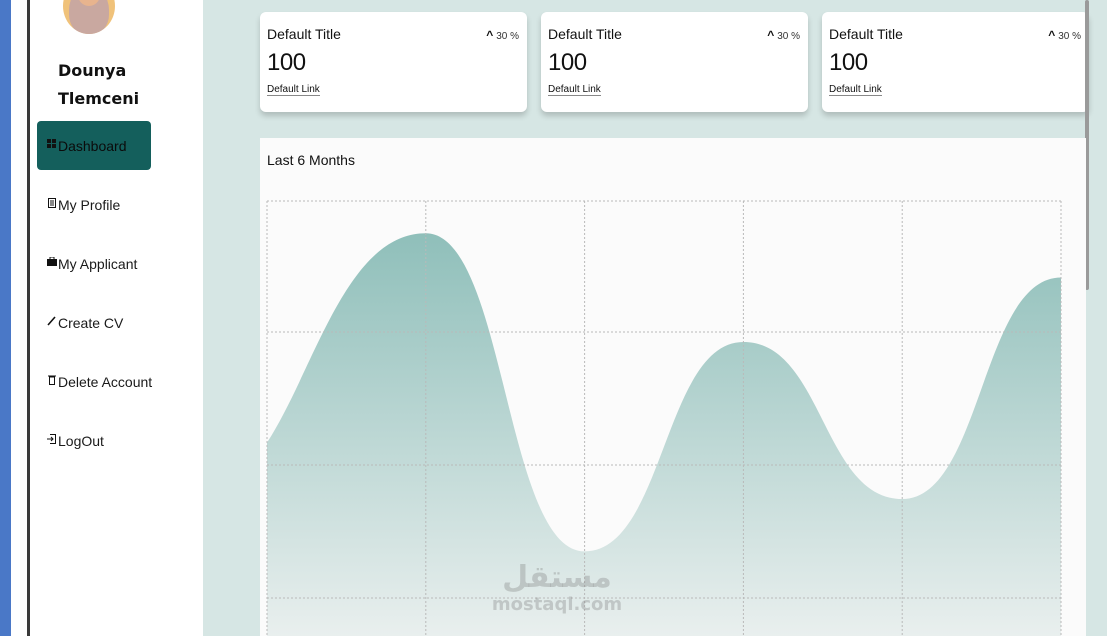  I want to click on sidebar-item-label: Delete Account, so click(105, 381).